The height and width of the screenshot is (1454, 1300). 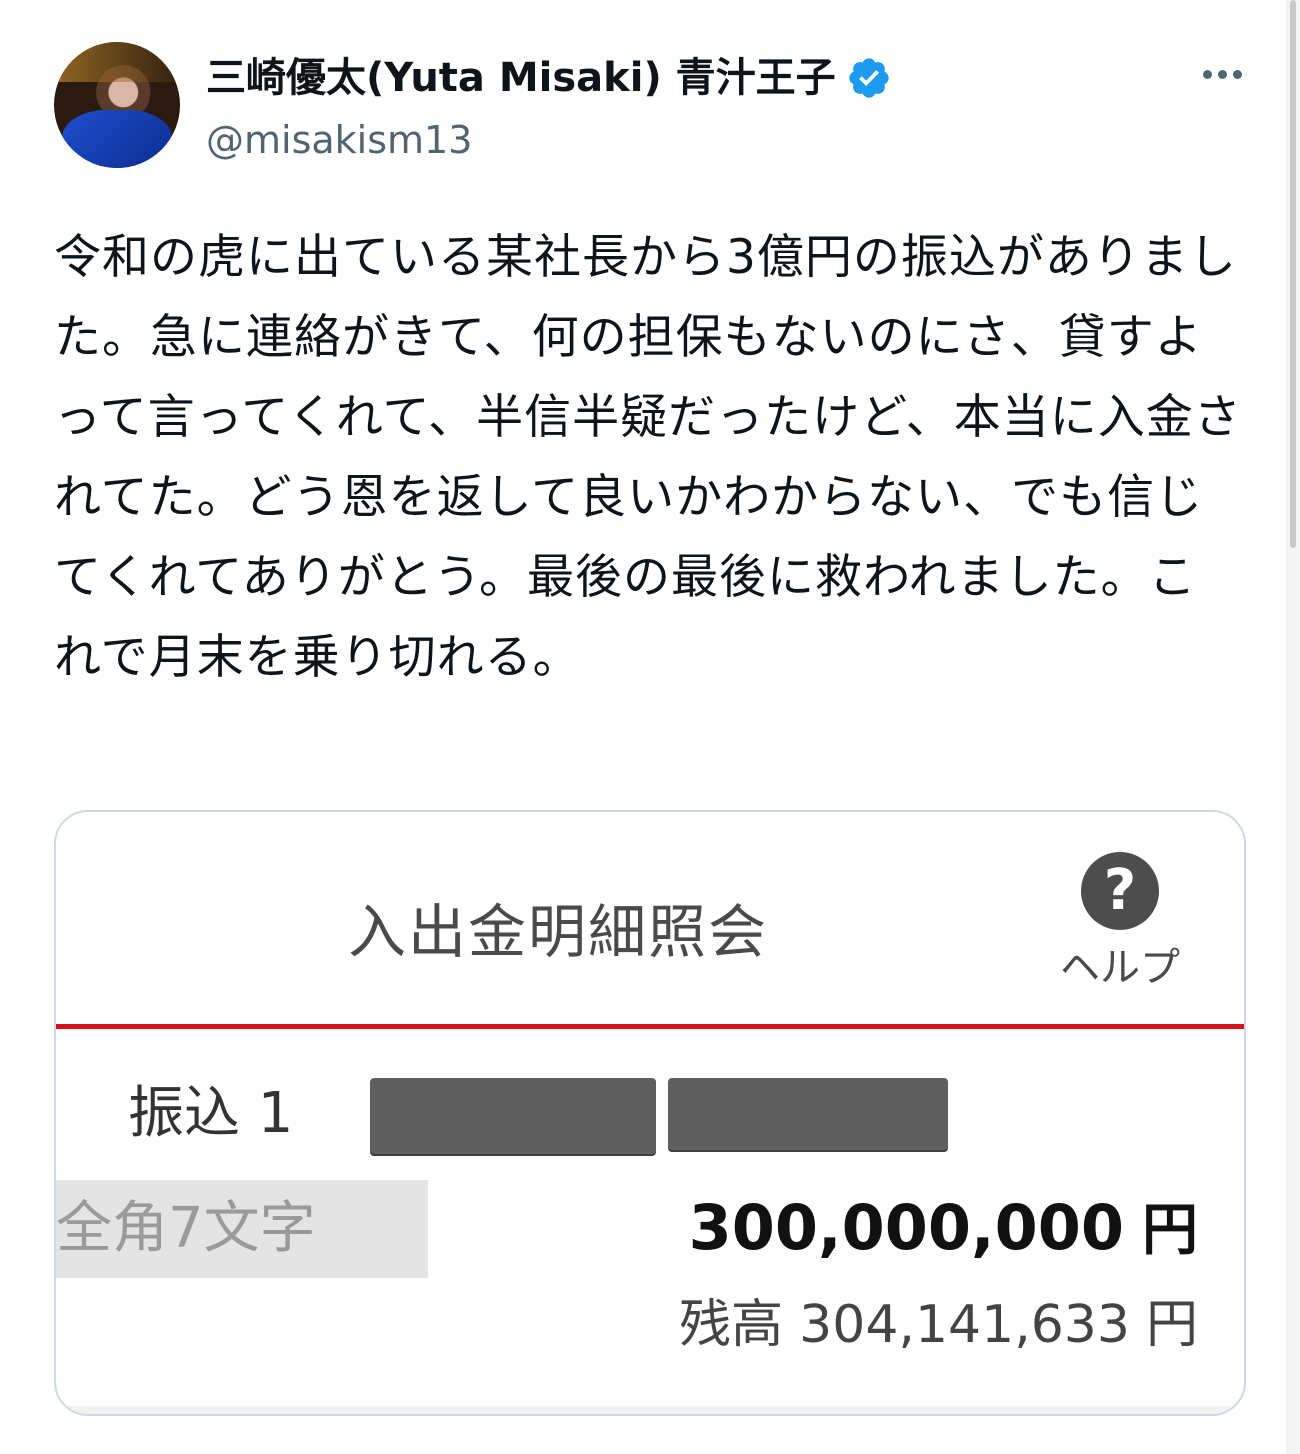 I want to click on verified-badge-icon, so click(x=869, y=78).